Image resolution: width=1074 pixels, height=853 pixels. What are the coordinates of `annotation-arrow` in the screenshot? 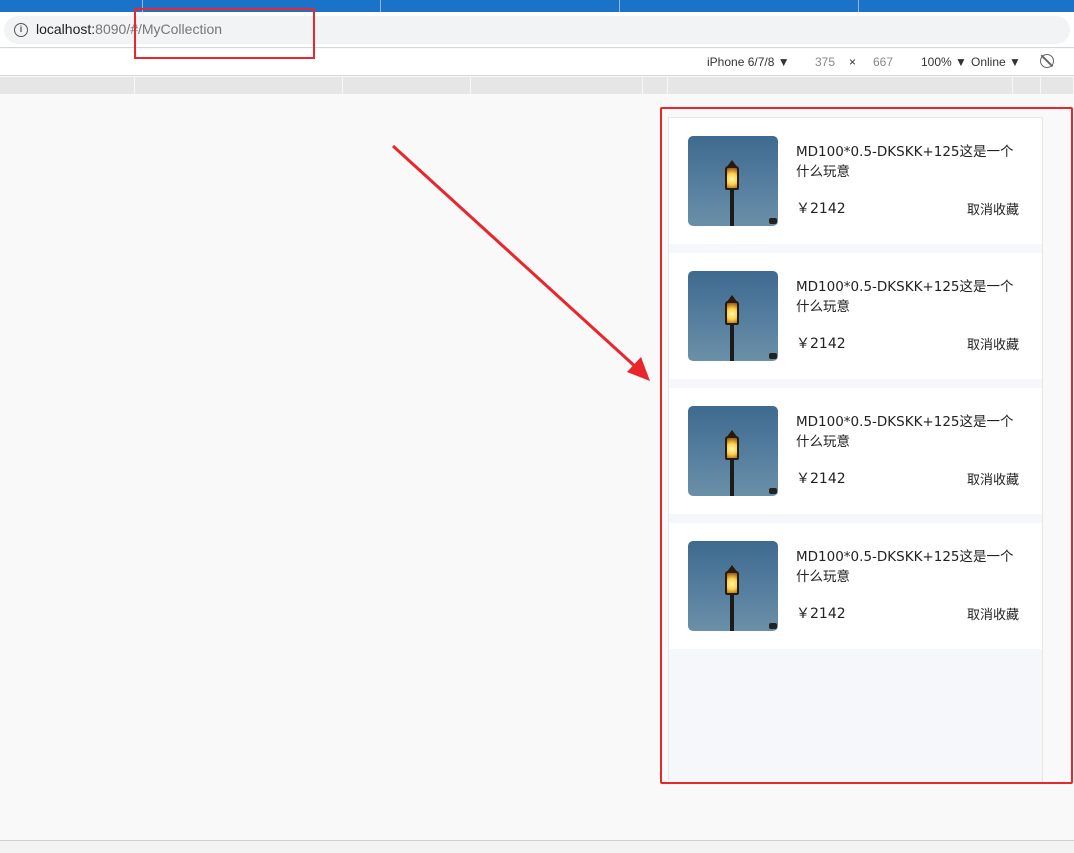 It's located at (520, 262).